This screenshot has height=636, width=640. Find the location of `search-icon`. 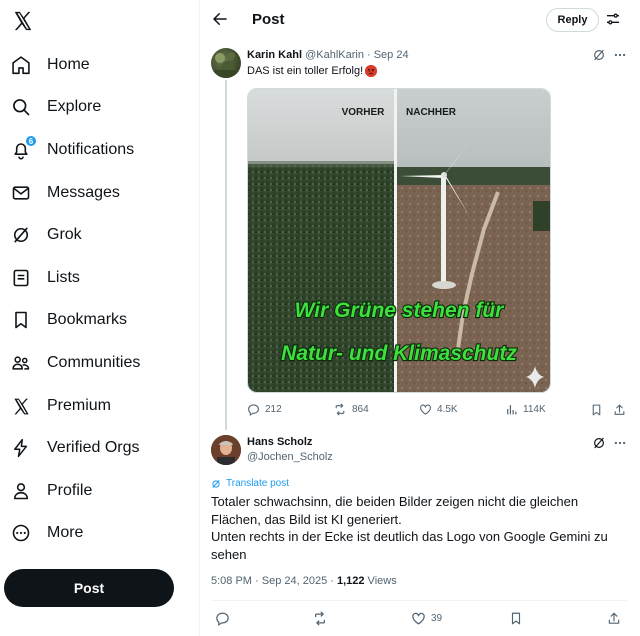

search-icon is located at coordinates (21, 107).